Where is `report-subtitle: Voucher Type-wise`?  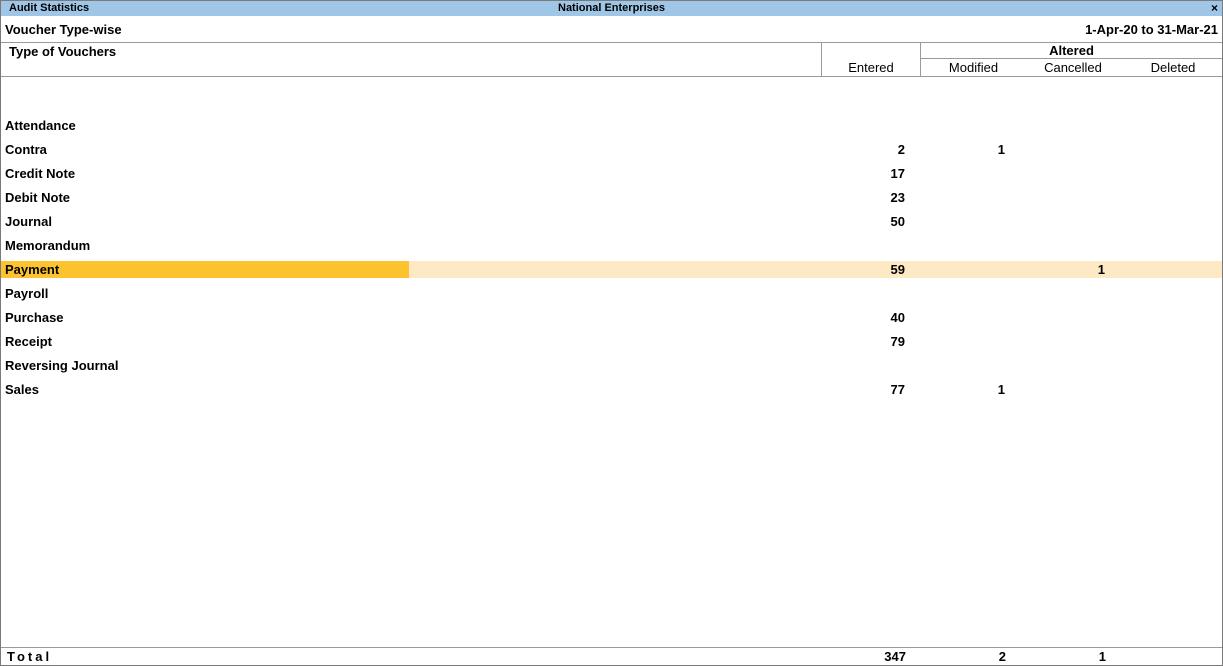 report-subtitle: Voucher Type-wise is located at coordinates (63, 29).